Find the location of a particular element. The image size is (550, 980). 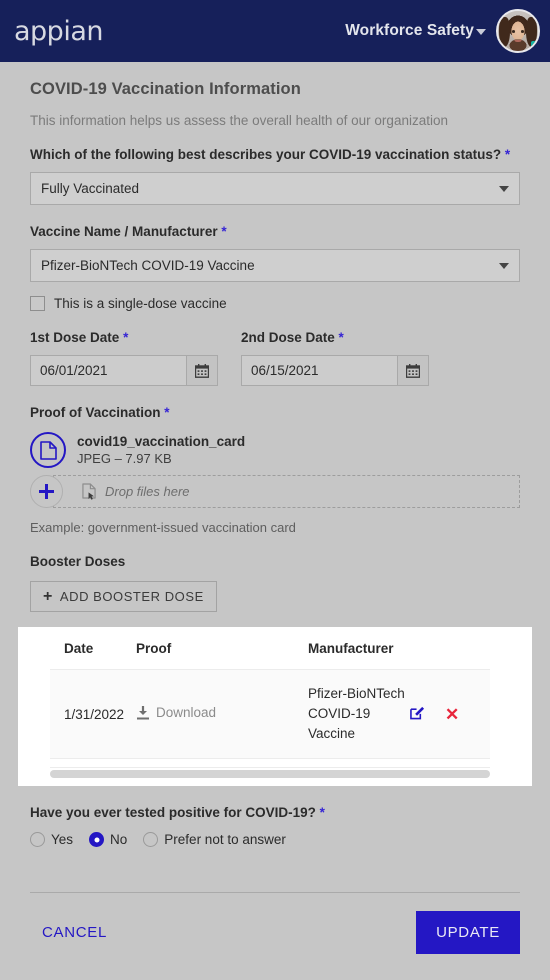

cell-manufacturer: Pfizer-BioNTech COVID-19 Vaccine is located at coordinates (356, 713).